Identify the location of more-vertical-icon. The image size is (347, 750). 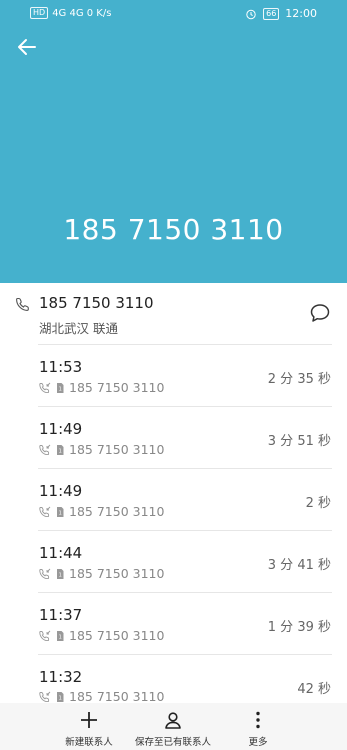
(258, 720).